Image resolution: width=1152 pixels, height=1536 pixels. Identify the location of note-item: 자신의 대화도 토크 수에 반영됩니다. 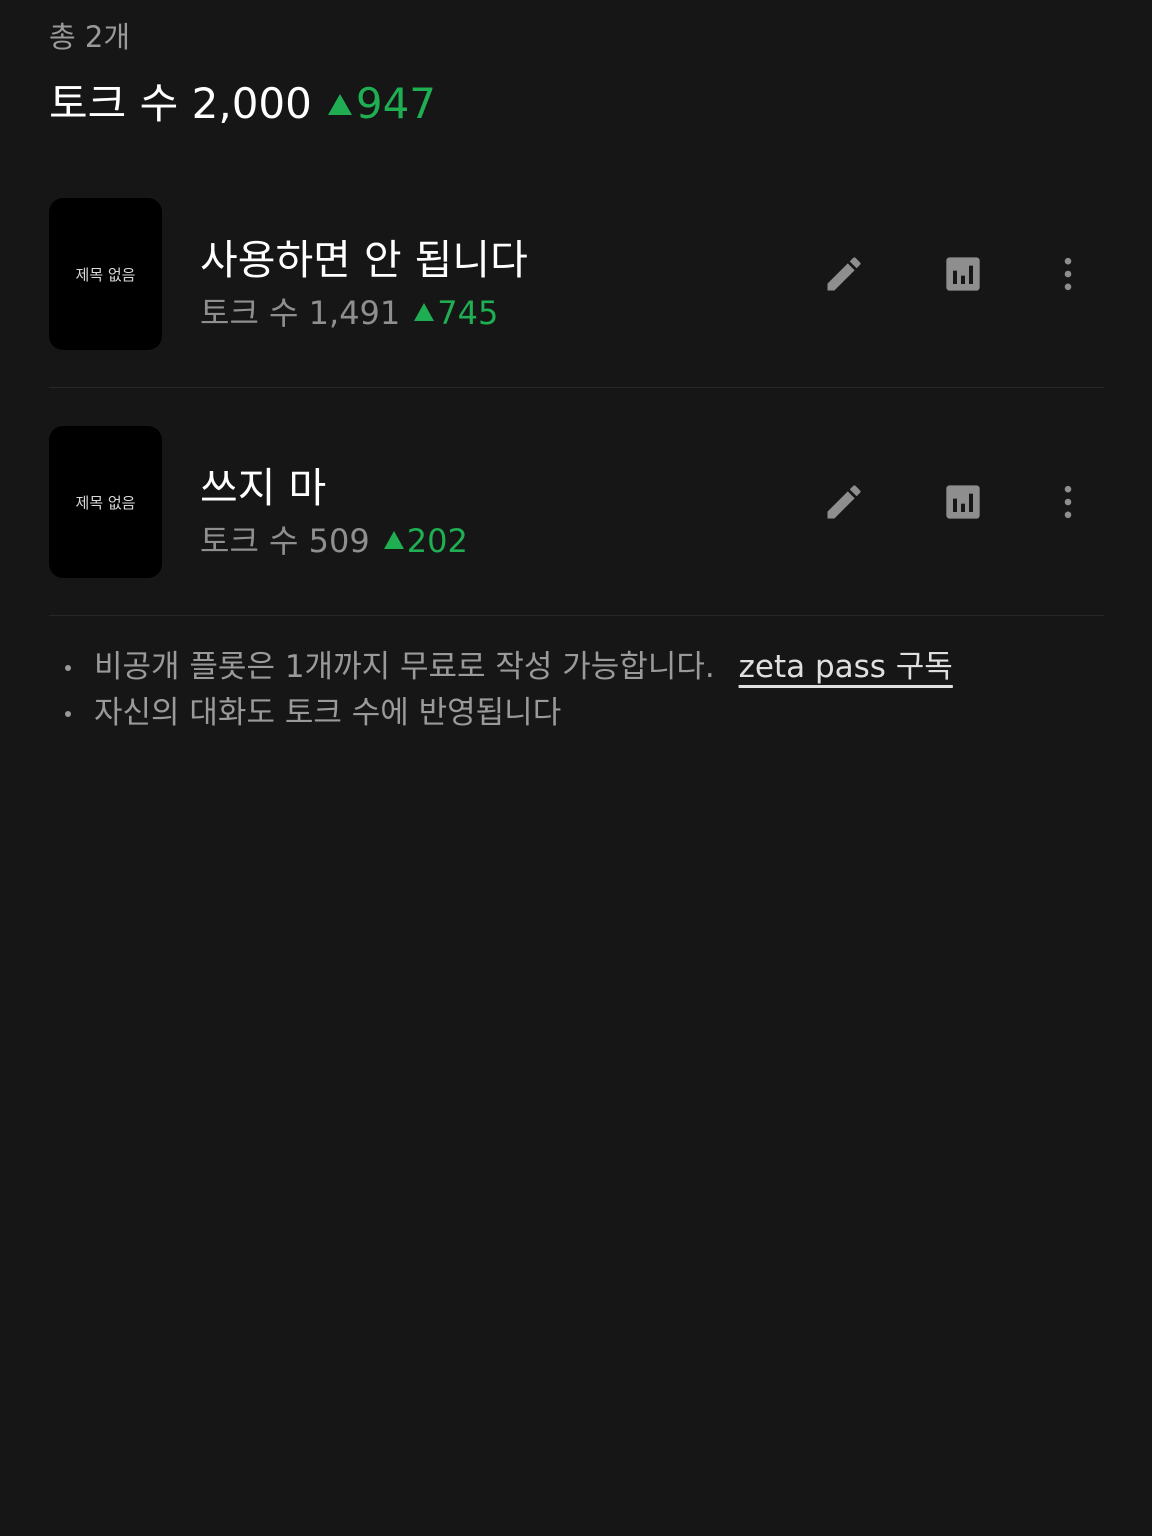
(507, 713).